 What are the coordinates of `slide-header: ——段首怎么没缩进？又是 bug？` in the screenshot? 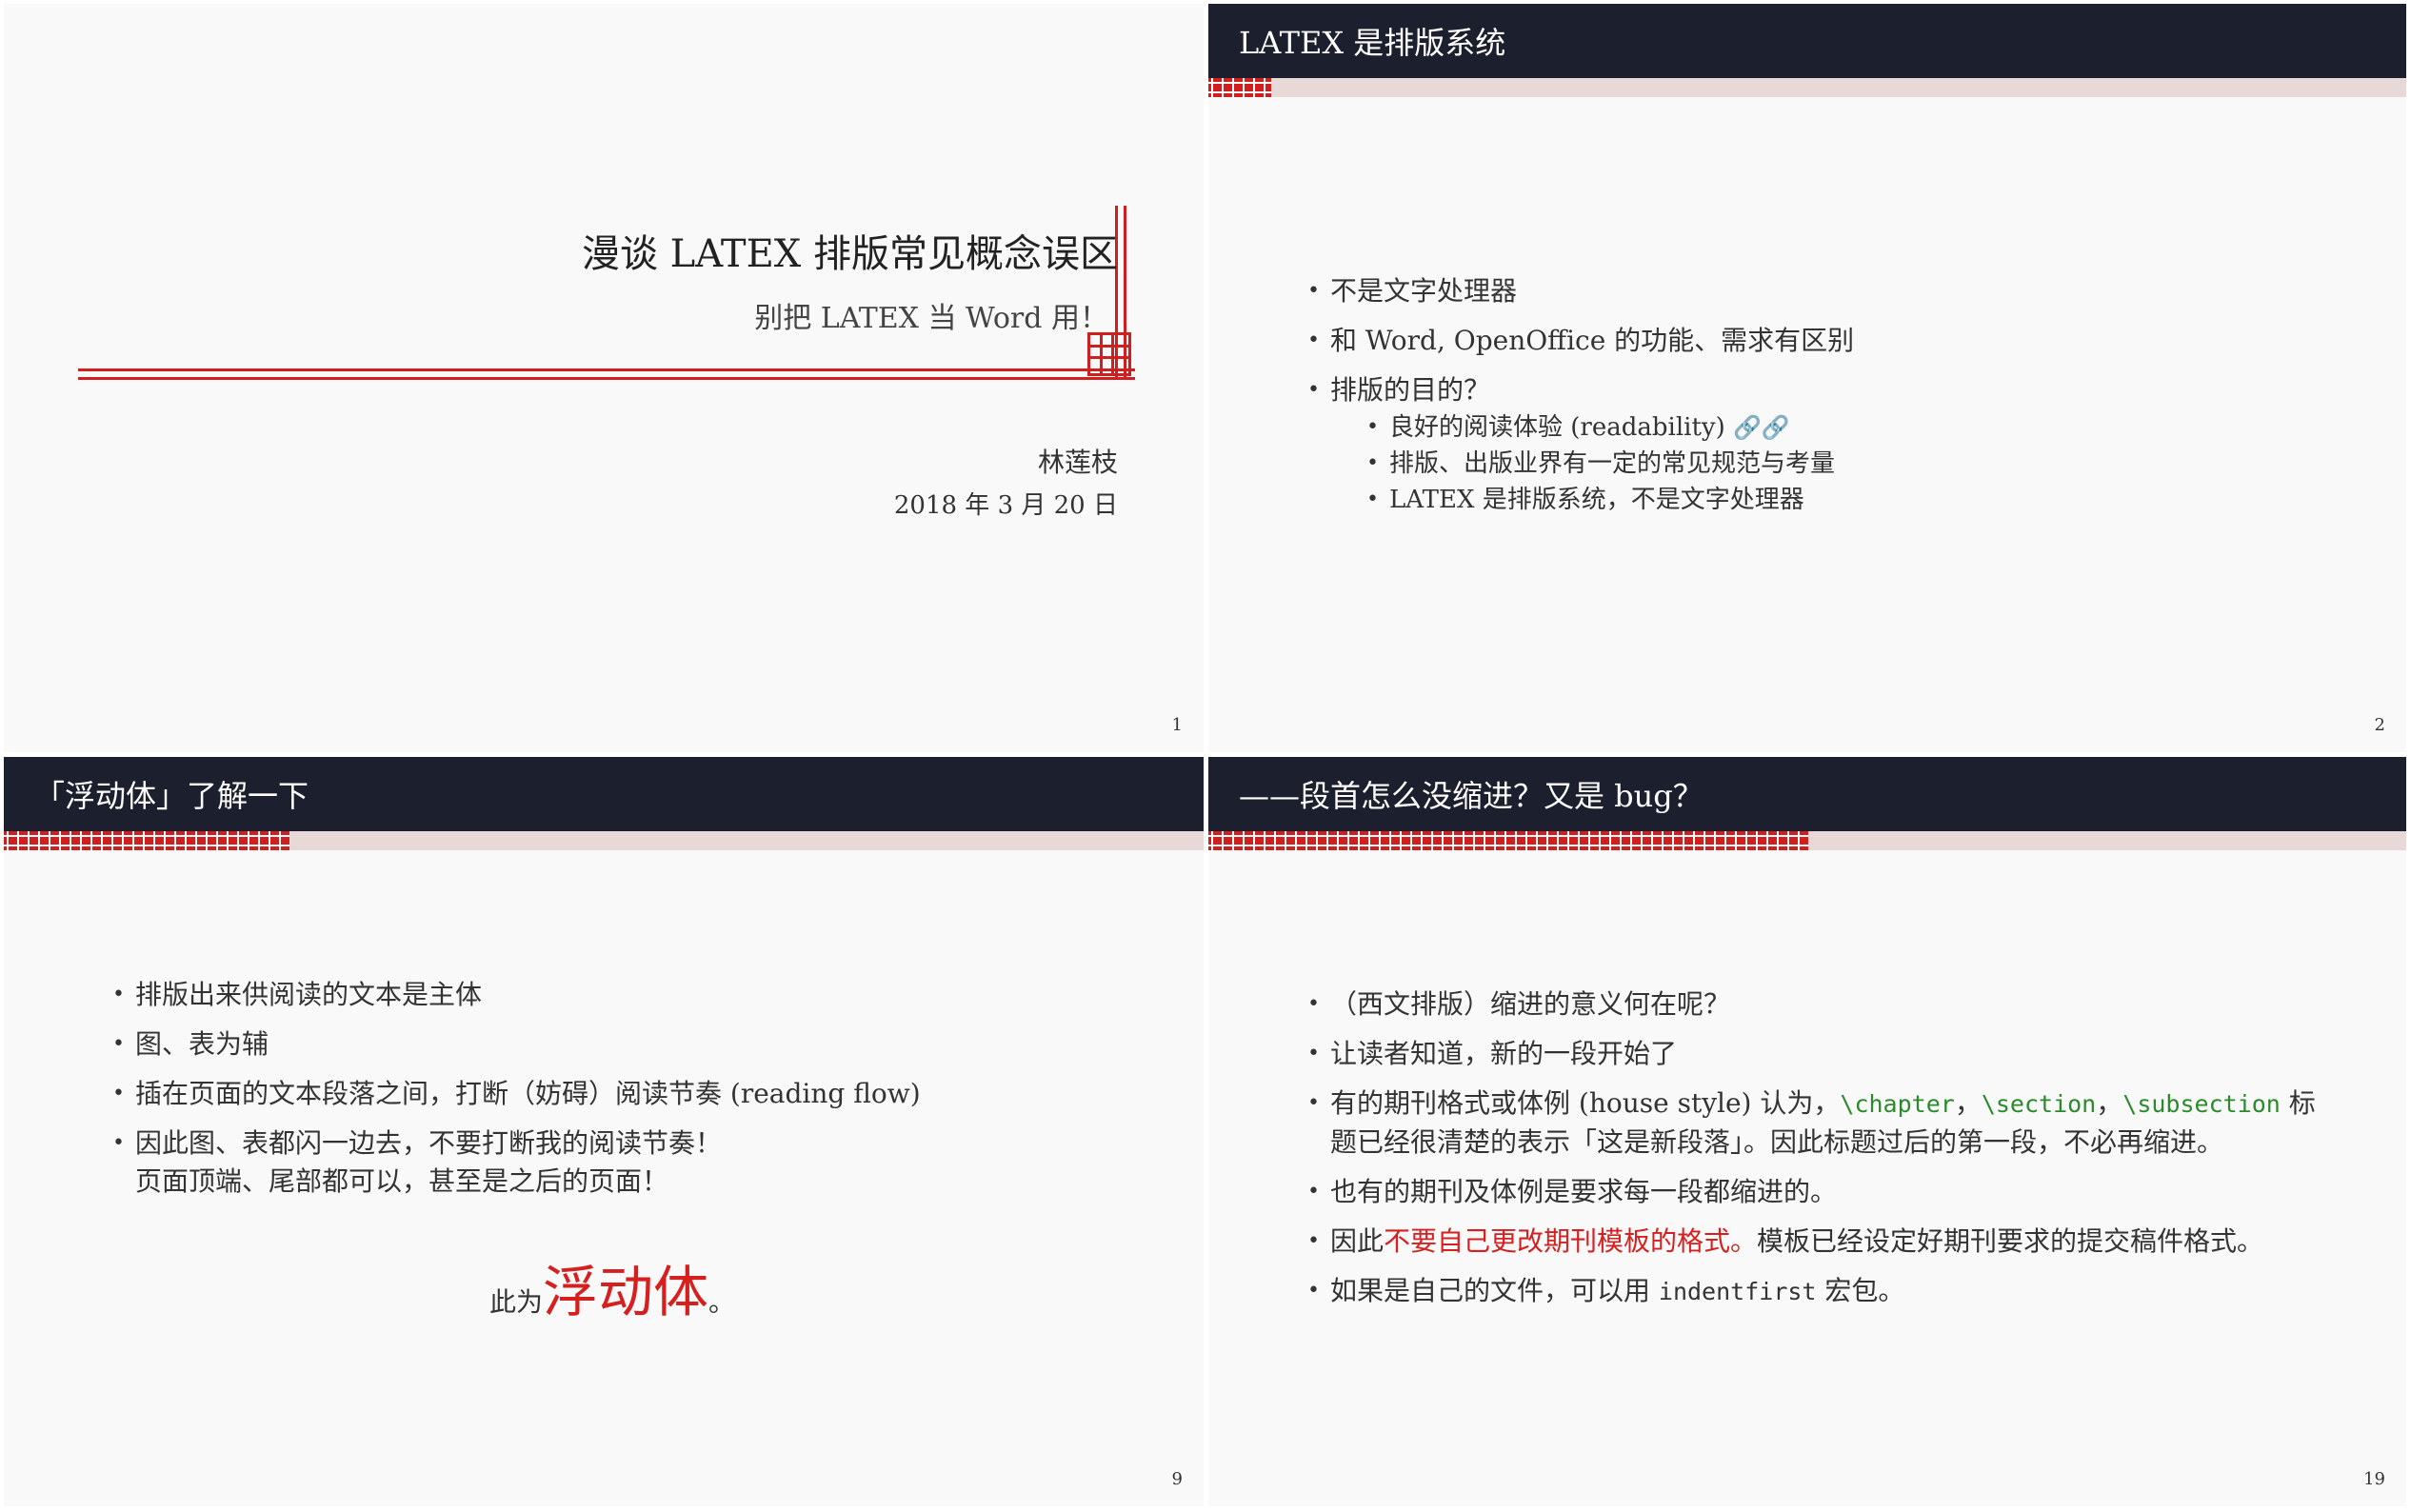 It's located at (1807, 794).